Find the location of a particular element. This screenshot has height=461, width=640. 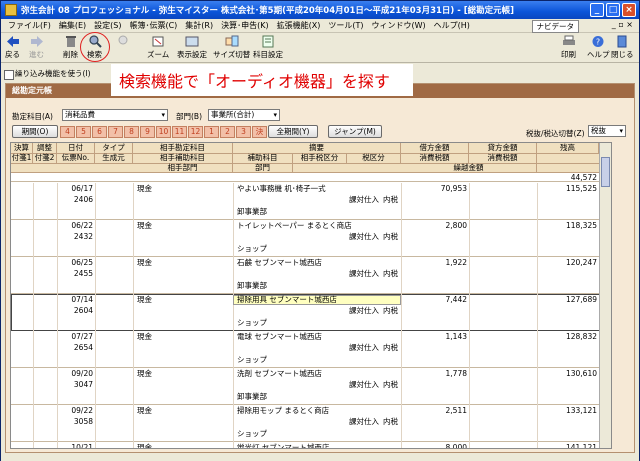

col-balance: 残高 is located at coordinates (568, 148).